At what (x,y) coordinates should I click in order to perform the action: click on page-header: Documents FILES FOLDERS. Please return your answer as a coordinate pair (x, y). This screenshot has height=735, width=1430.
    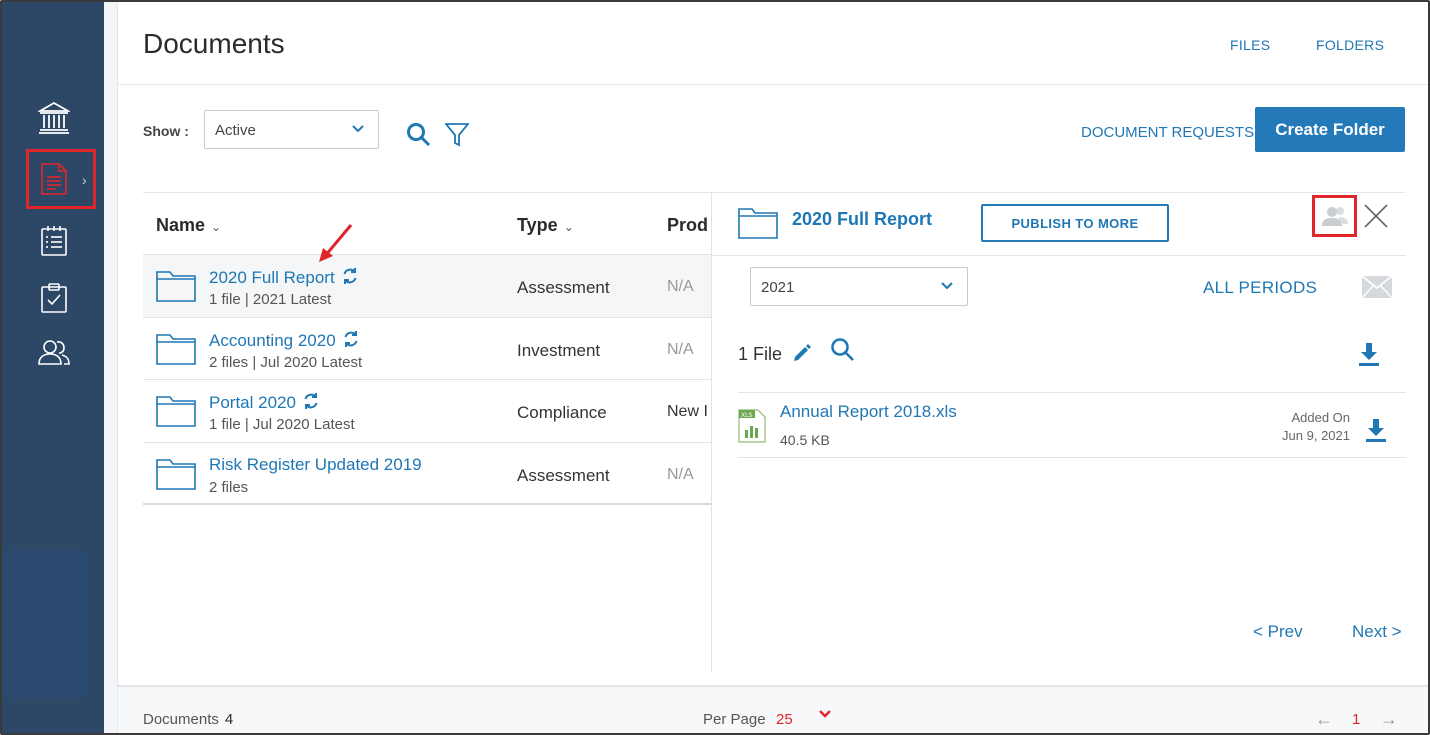
    Looking at the image, I should click on (773, 43).